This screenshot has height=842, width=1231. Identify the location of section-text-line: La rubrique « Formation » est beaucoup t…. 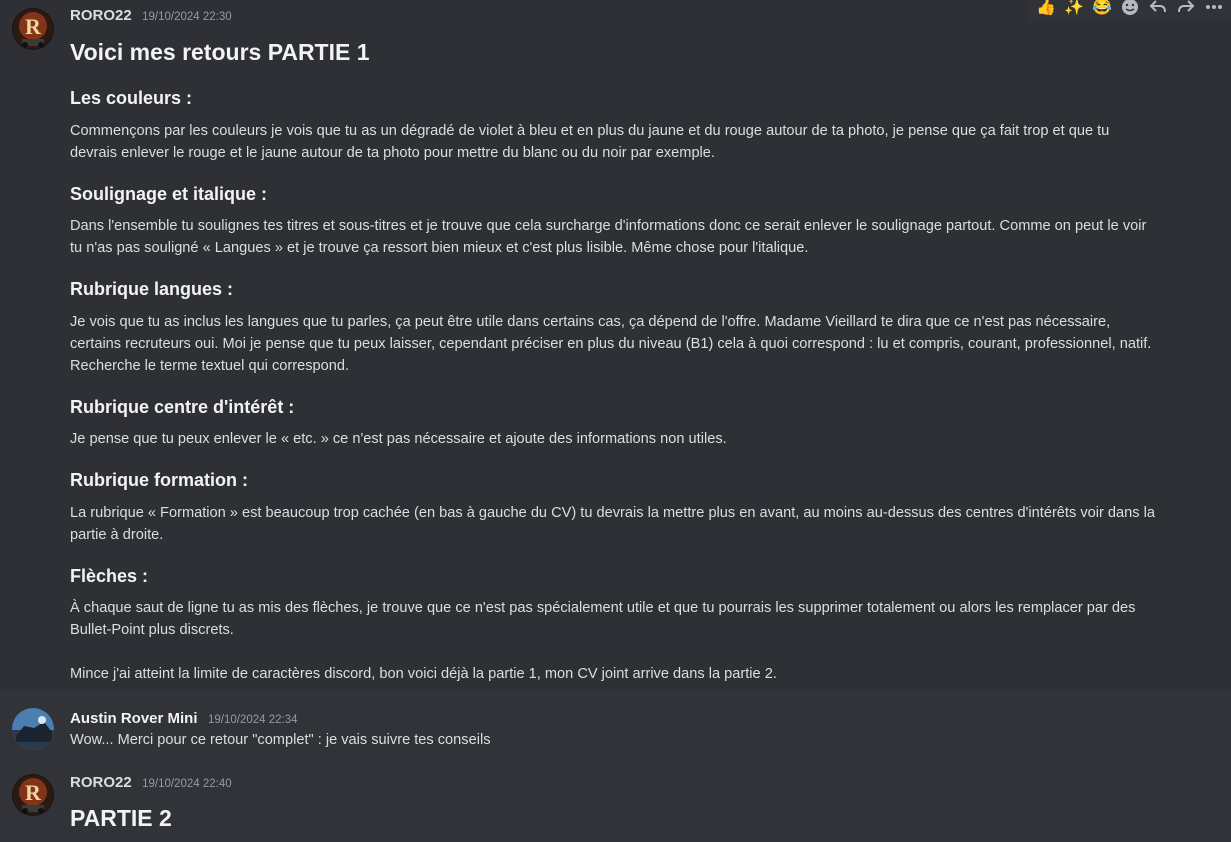
(612, 513).